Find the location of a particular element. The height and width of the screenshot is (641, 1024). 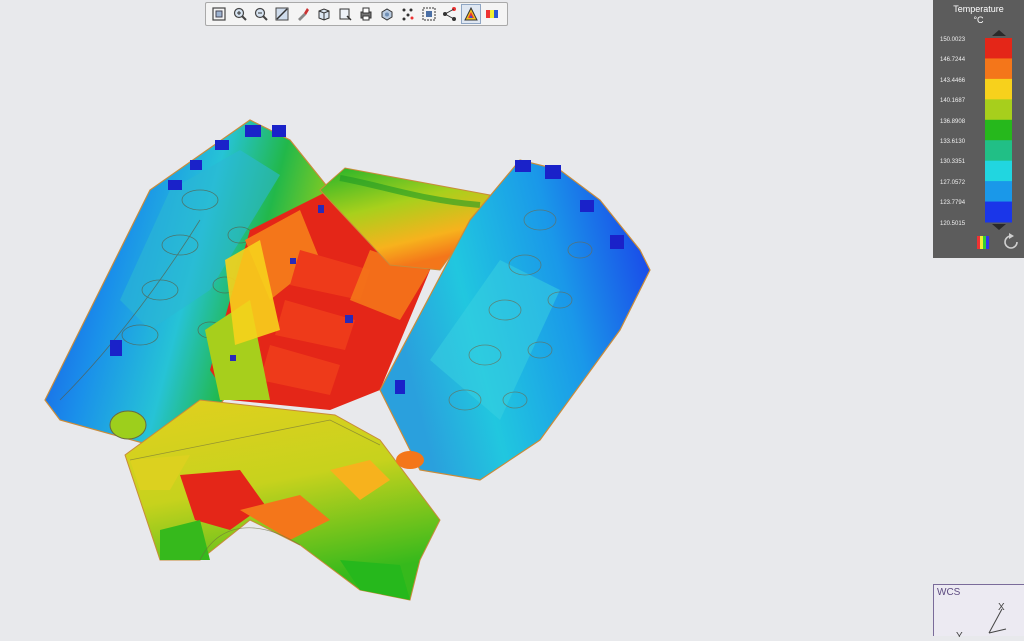

zoom-area-icon is located at coordinates (282, 14).